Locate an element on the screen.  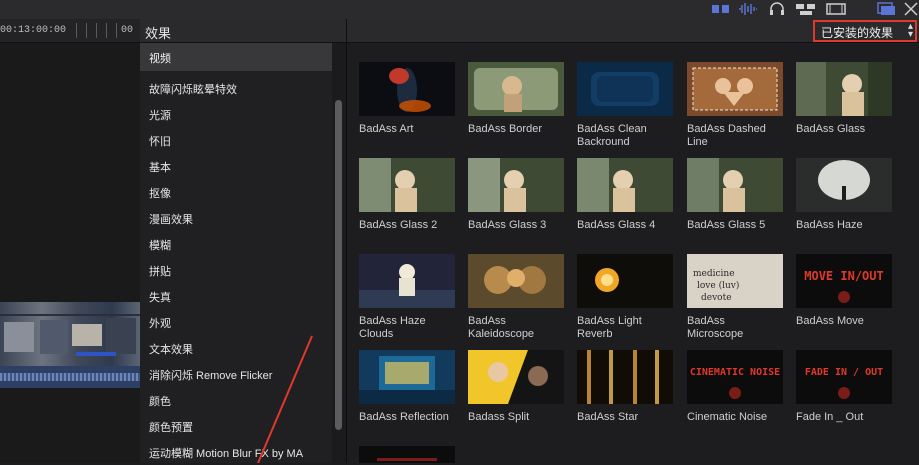
effect-name-line2: Kaleidoscope is located at coordinates (501, 334).